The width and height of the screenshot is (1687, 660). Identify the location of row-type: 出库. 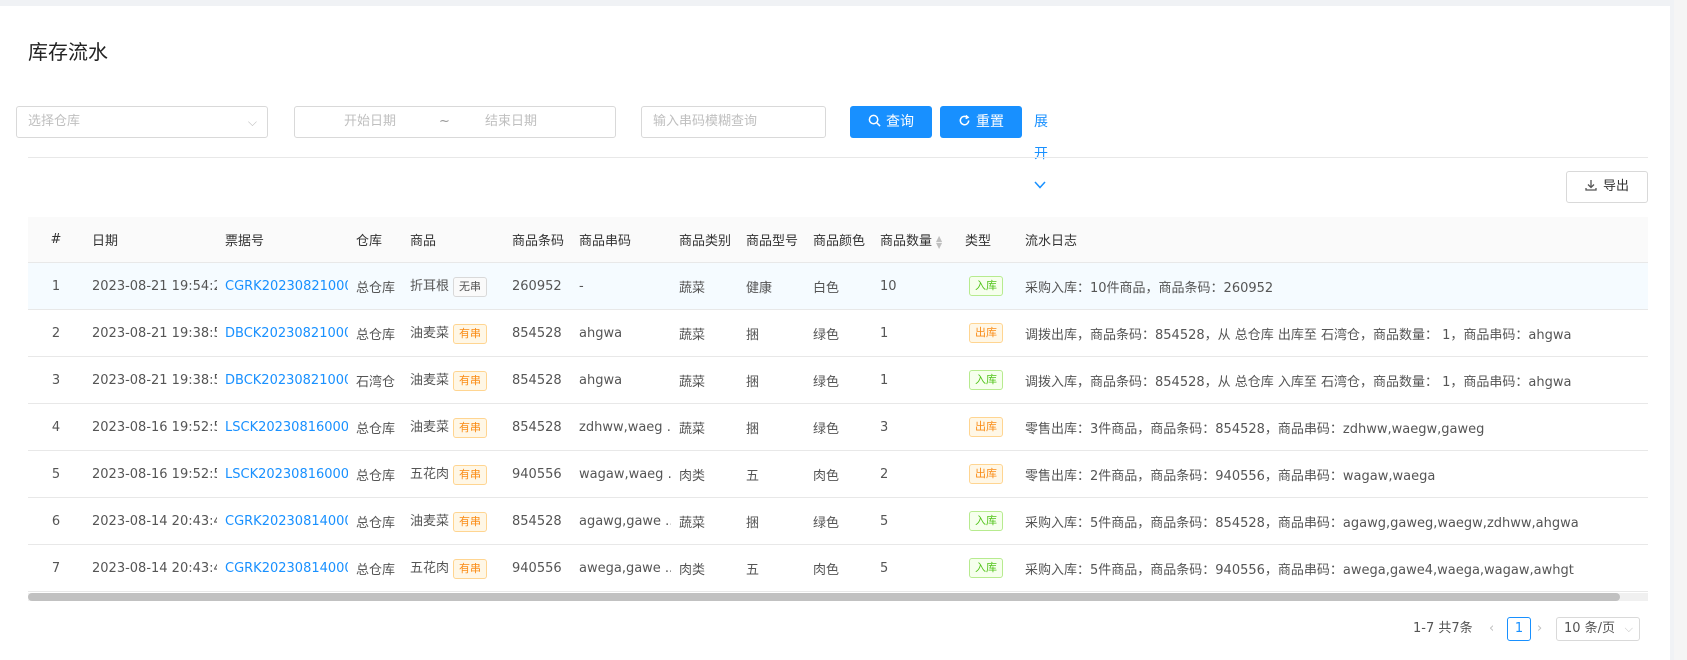
(987, 474).